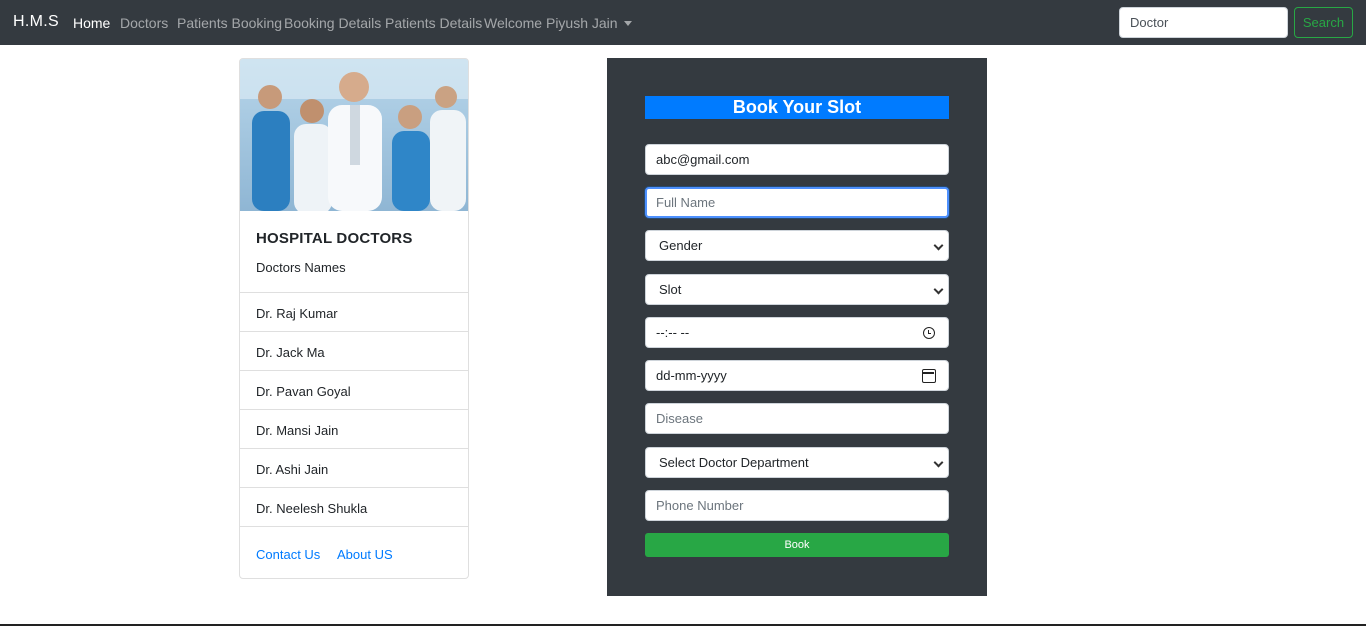  I want to click on department-select-value: Select Doctor Department, so click(734, 462).